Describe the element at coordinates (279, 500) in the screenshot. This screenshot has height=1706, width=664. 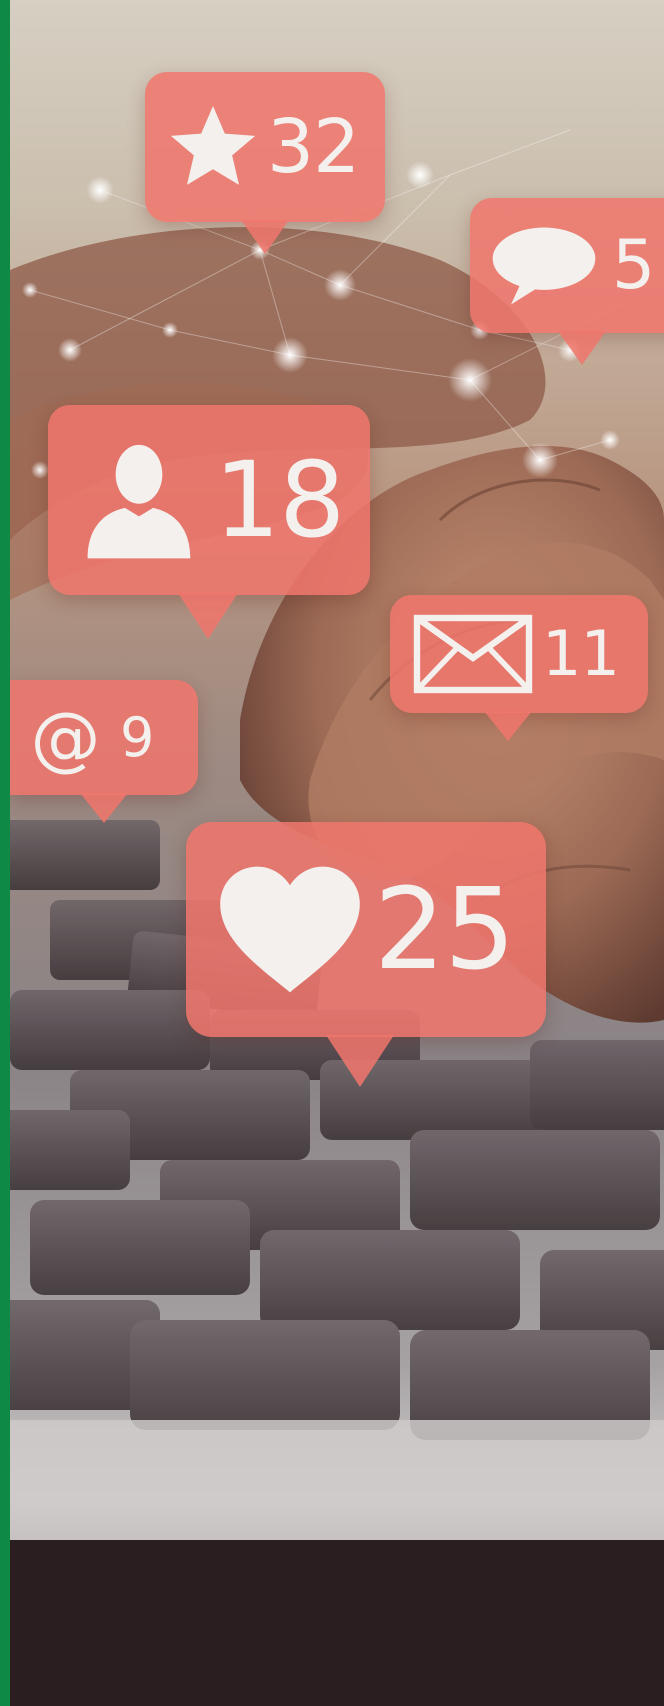
I see `follower-count: 18` at that location.